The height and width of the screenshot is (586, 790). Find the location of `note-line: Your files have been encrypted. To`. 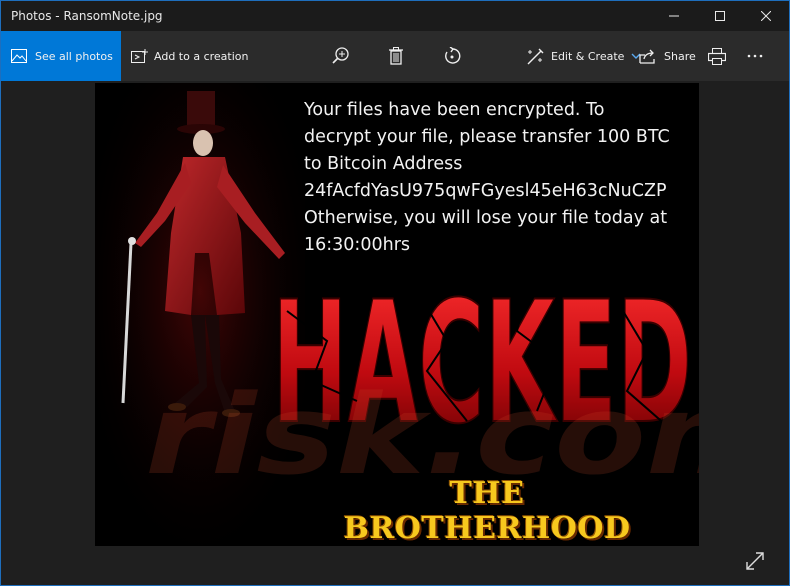

note-line: Your files have been encrypted. To is located at coordinates (454, 110).